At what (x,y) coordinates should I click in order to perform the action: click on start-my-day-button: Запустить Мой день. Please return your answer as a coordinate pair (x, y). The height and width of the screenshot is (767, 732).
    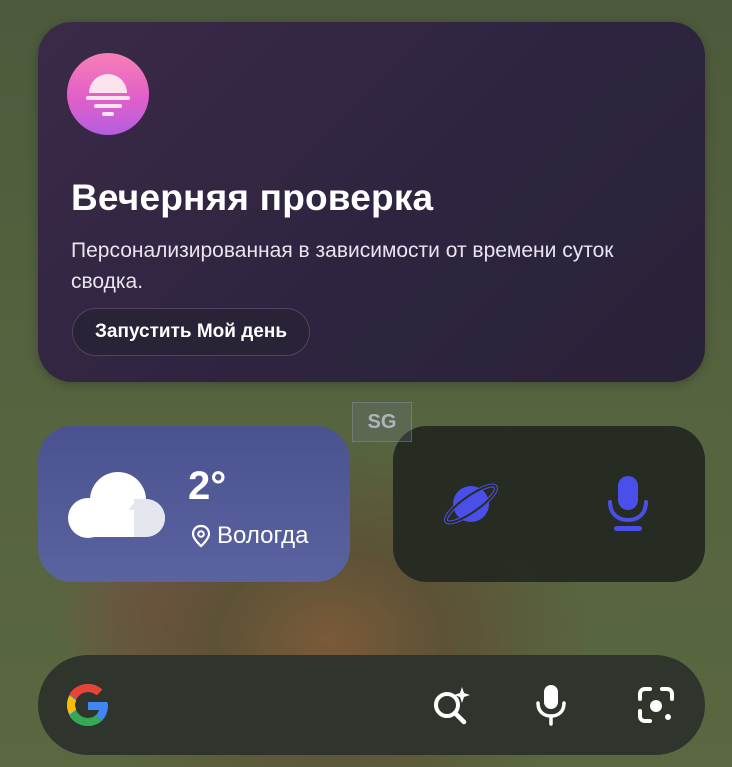
    Looking at the image, I should click on (191, 332).